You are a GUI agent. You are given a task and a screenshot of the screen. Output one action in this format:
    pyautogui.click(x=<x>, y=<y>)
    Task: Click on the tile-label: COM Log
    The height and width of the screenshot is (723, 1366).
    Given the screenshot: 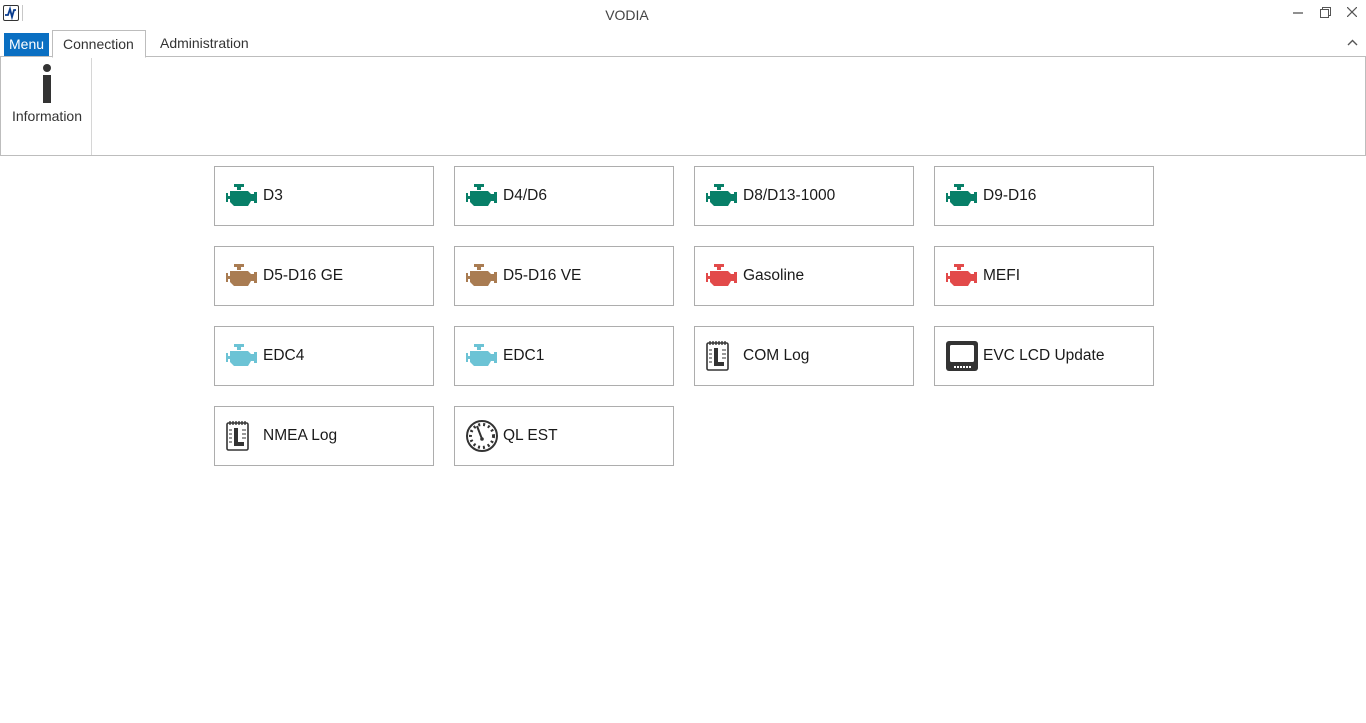 What is the action you would take?
    pyautogui.click(x=776, y=355)
    